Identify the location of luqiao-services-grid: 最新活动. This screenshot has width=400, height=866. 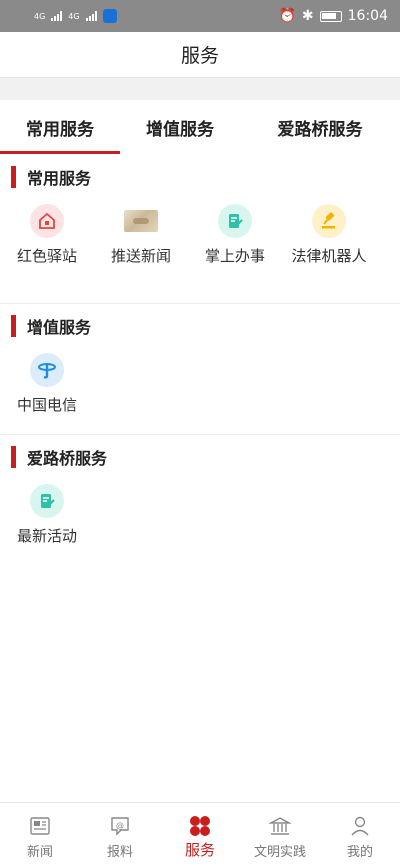
(200, 515).